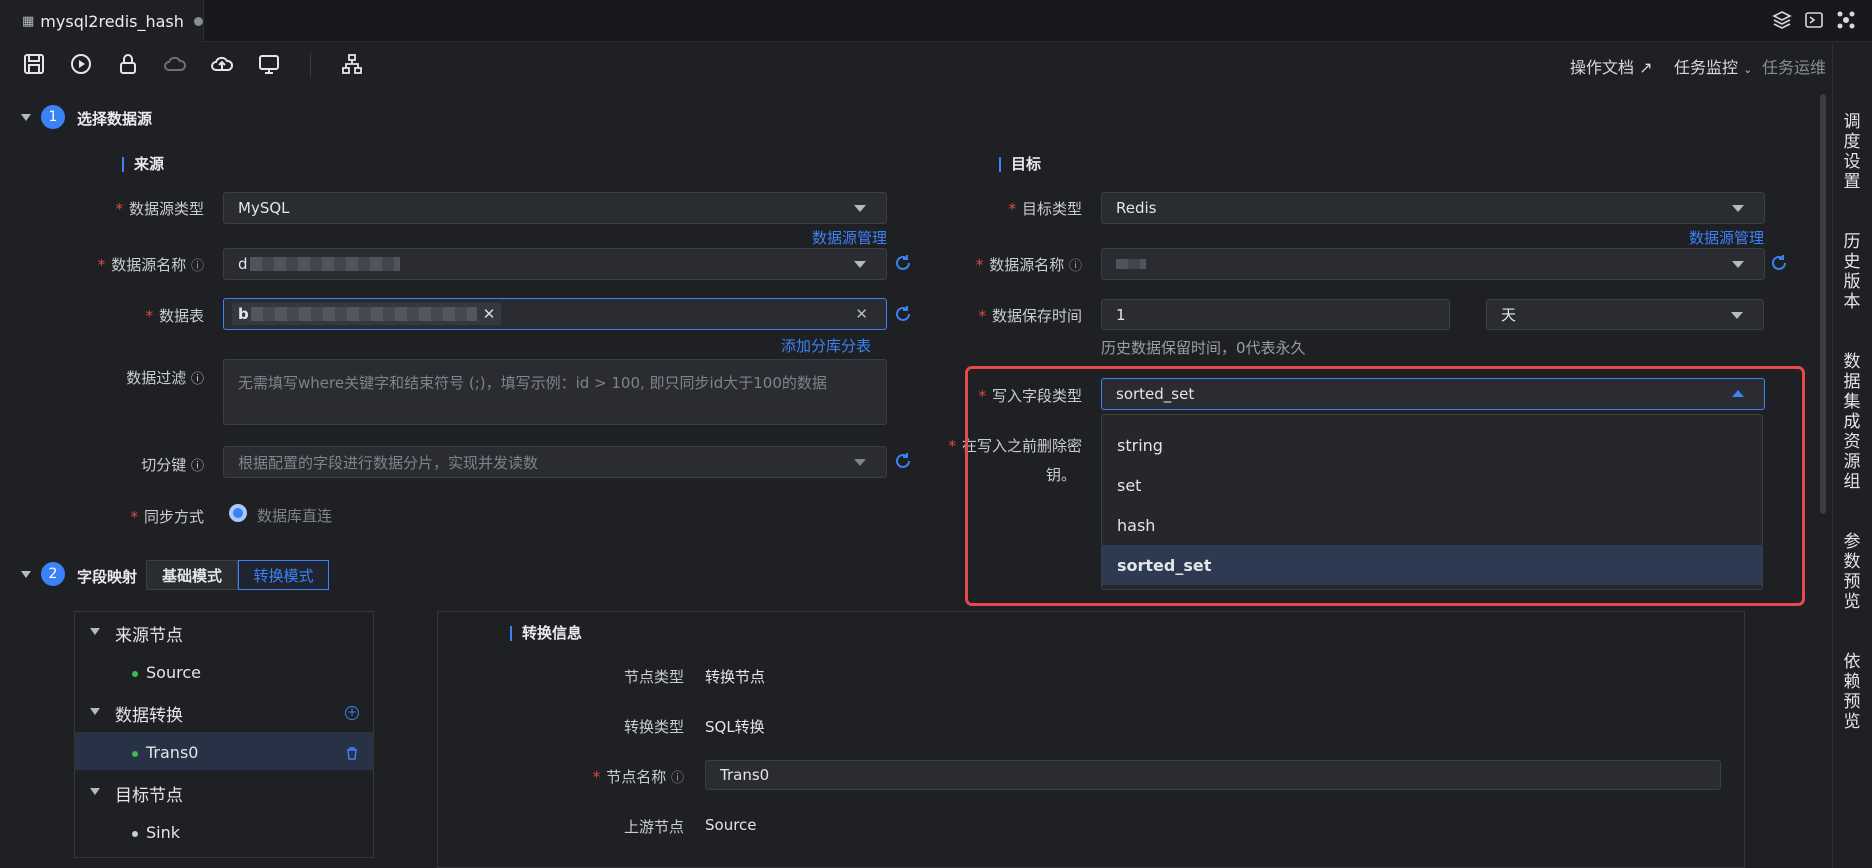  I want to click on source-type-select: MySQL, so click(555, 208).